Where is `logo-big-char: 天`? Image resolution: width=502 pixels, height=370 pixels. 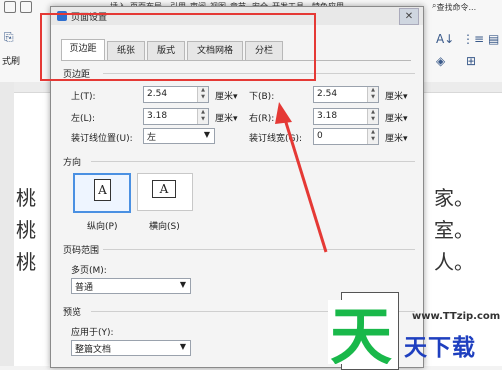 logo-big-char: 天 is located at coordinates (361, 332).